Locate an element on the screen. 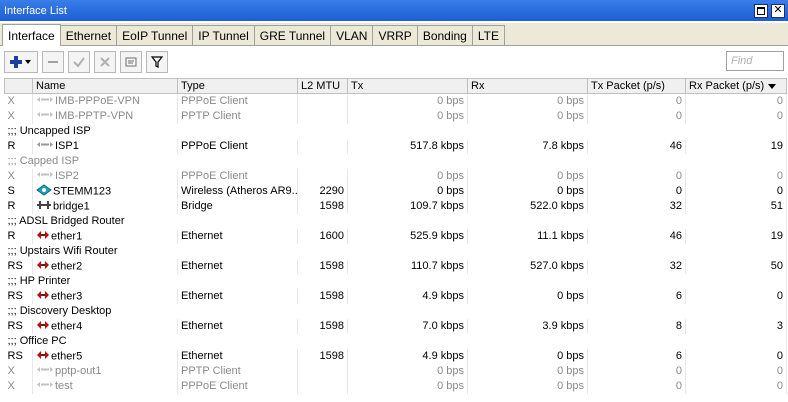 Image resolution: width=788 pixels, height=402 pixels. maximize-button is located at coordinates (761, 10).